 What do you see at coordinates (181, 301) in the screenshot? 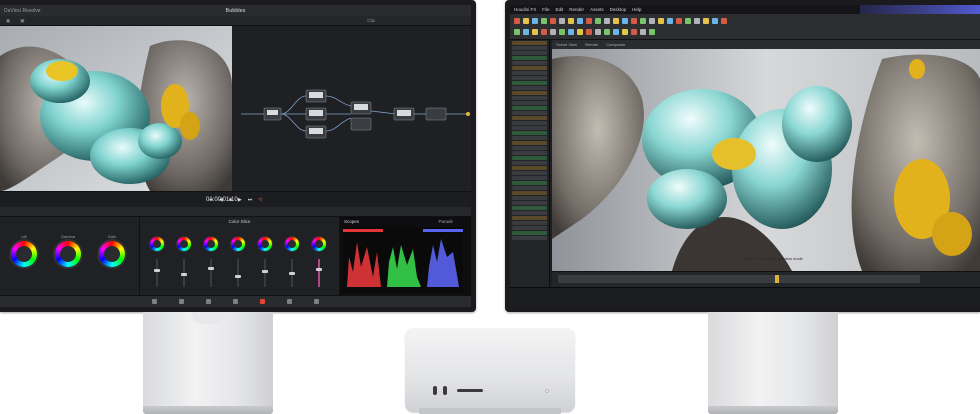
I see `cut-page-icon` at bounding box center [181, 301].